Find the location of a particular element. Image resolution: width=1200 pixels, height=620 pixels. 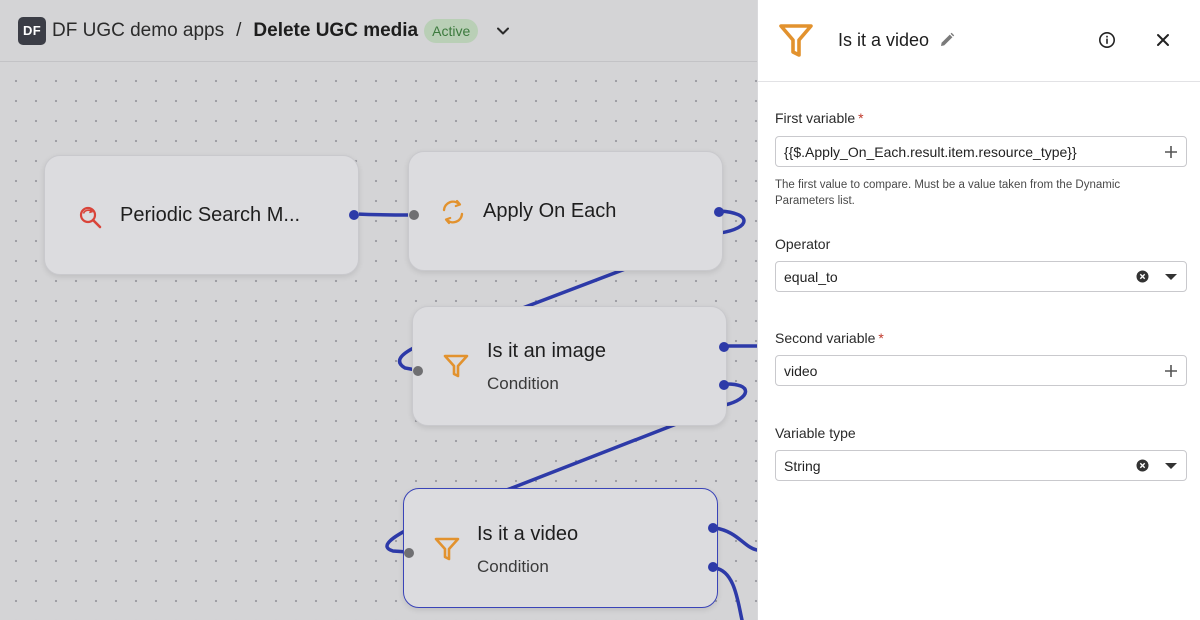

status-badge: Active is located at coordinates (451, 30).